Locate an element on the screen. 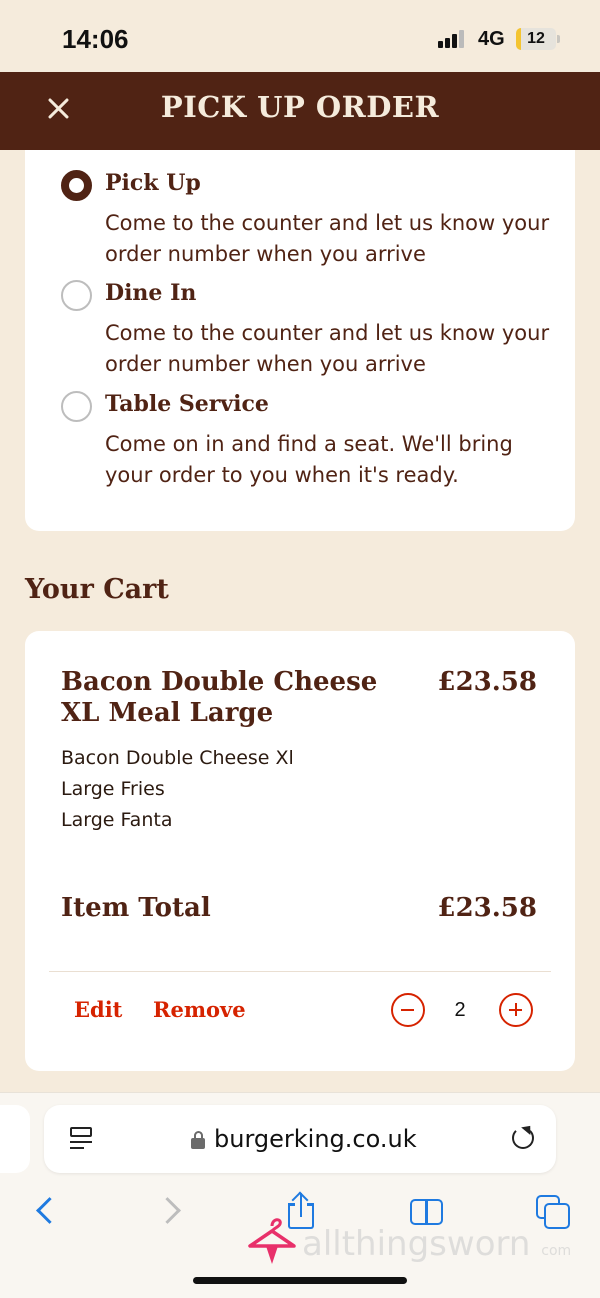 This screenshot has width=600, height=1298. home-indicator is located at coordinates (300, 1280).